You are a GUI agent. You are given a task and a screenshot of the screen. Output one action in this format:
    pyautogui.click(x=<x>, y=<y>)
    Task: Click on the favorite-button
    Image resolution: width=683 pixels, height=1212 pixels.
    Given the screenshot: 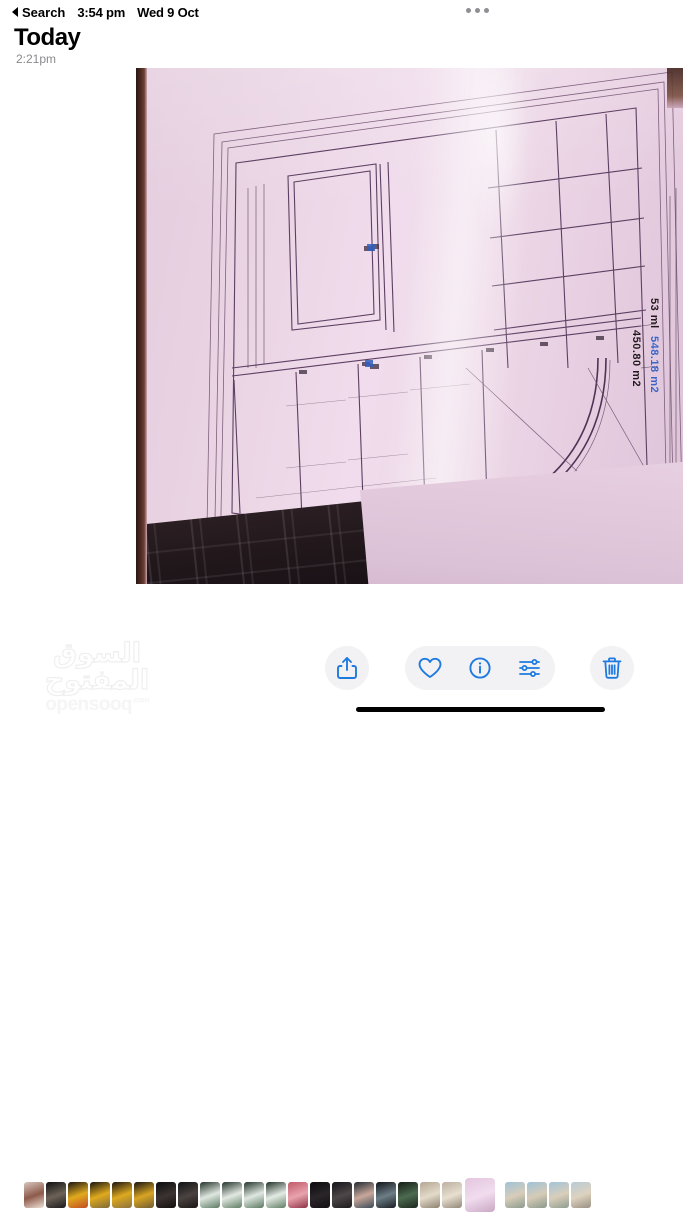 What is the action you would take?
    pyautogui.click(x=430, y=668)
    